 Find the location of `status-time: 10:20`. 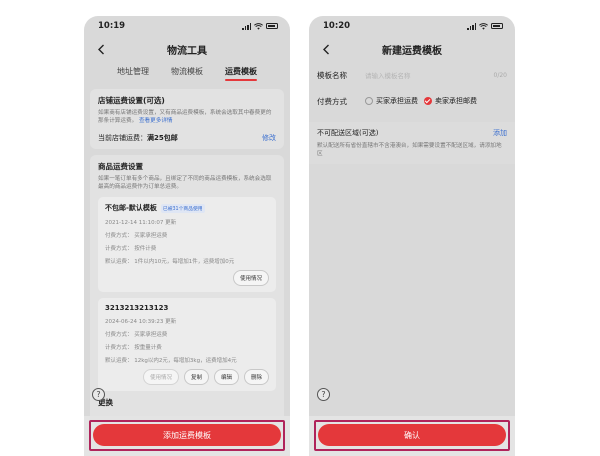

status-time: 10:20 is located at coordinates (337, 26).